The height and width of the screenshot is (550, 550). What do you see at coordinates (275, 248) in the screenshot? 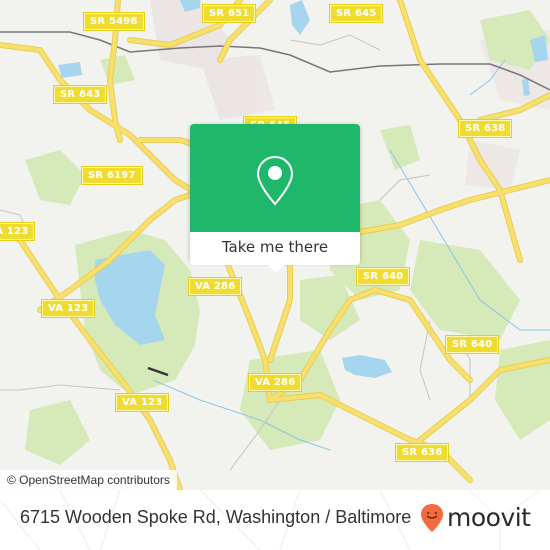
I see `take-me-there-button: Take me there` at bounding box center [275, 248].